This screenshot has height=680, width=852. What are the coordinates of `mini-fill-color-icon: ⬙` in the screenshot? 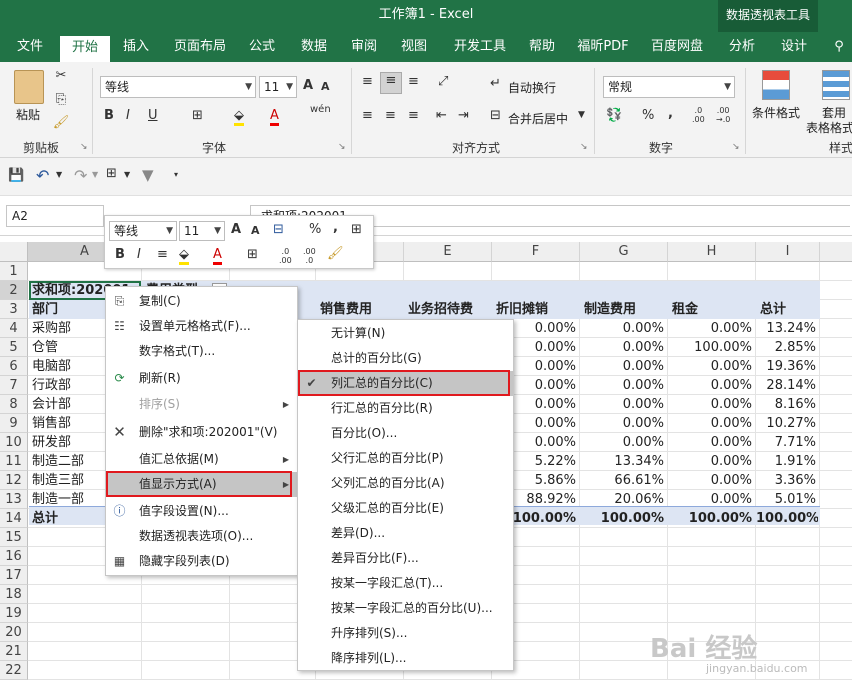 It's located at (184, 256).